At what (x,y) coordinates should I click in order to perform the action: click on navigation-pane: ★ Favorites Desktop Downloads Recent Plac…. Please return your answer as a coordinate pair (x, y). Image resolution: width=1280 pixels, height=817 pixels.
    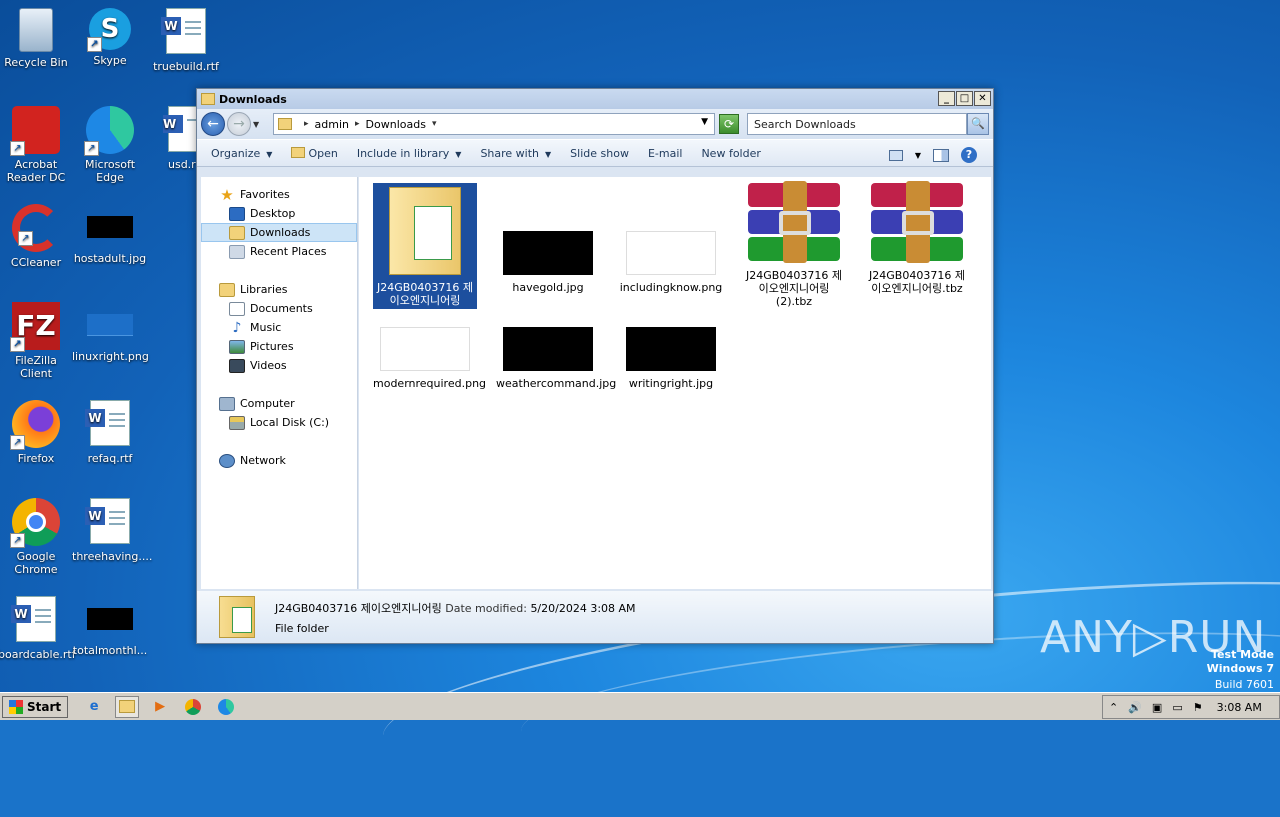
    Looking at the image, I should click on (279, 383).